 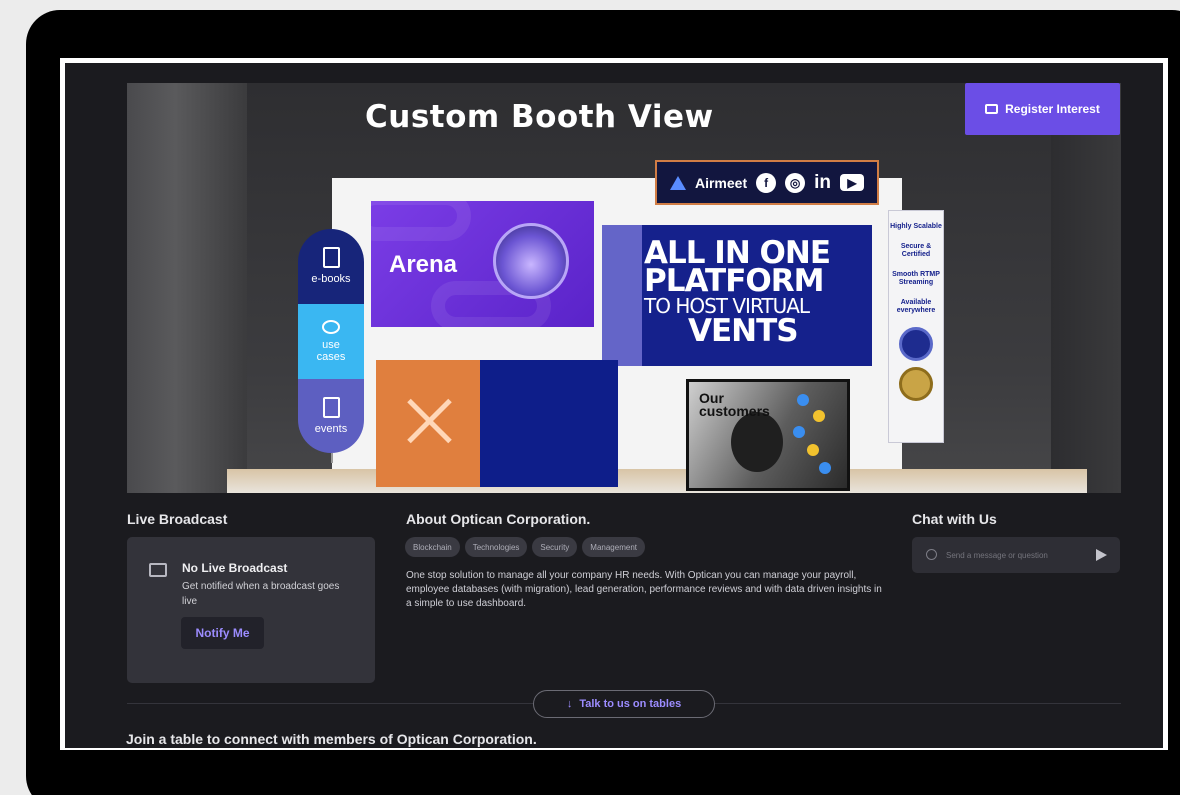 What do you see at coordinates (721, 182) in the screenshot?
I see `brand-name: Airmeet` at bounding box center [721, 182].